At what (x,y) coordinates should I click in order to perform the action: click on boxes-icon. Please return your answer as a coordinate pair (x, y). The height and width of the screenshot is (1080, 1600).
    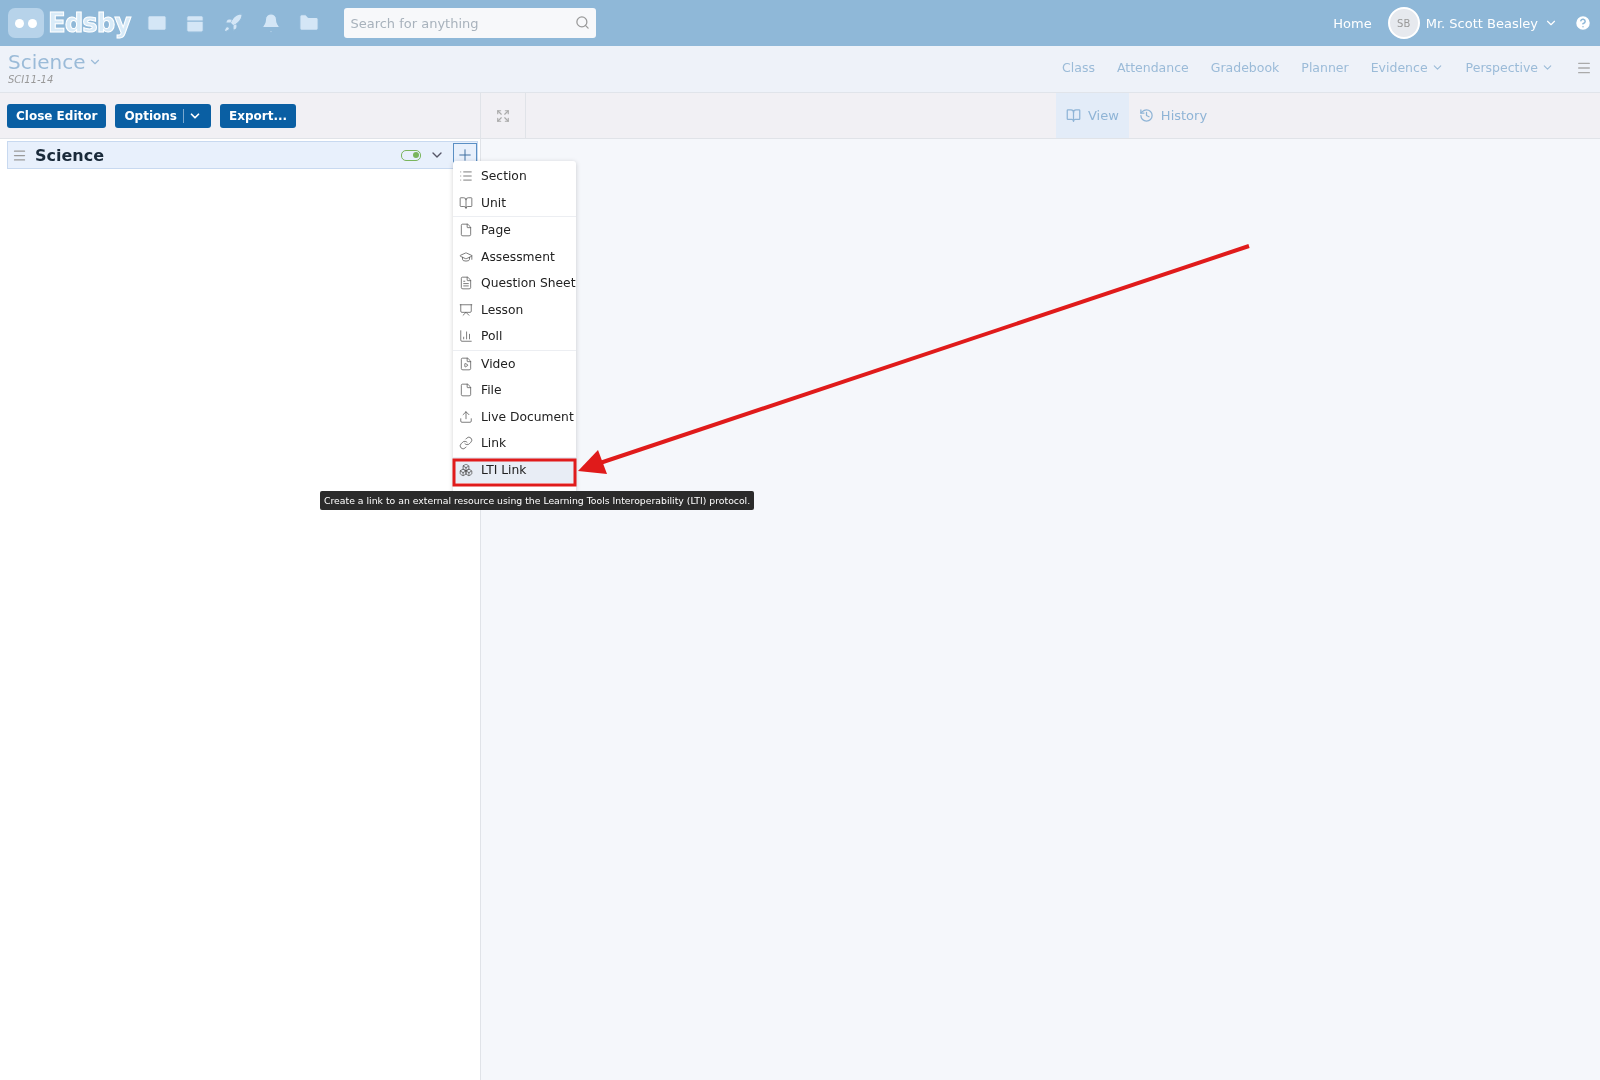
    Looking at the image, I should click on (466, 469).